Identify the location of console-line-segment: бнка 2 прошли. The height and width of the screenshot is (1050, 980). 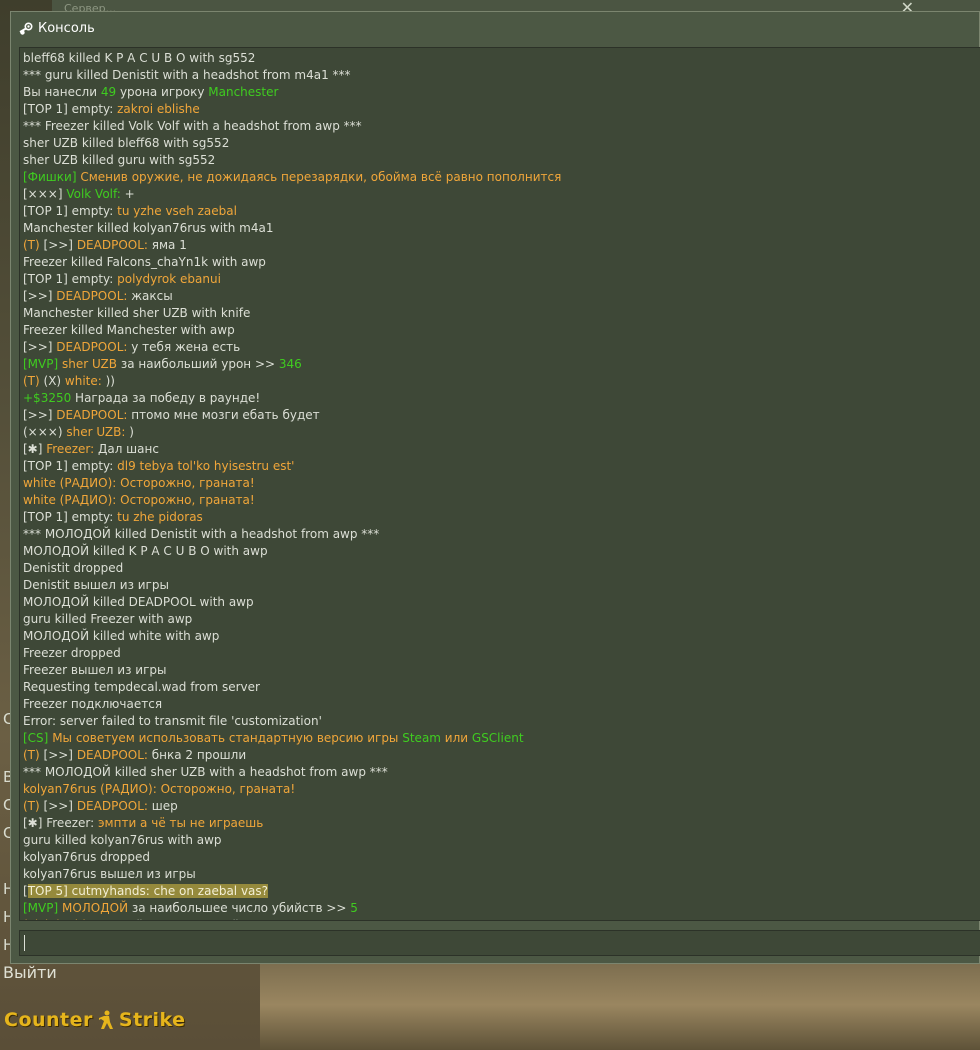
(199, 755).